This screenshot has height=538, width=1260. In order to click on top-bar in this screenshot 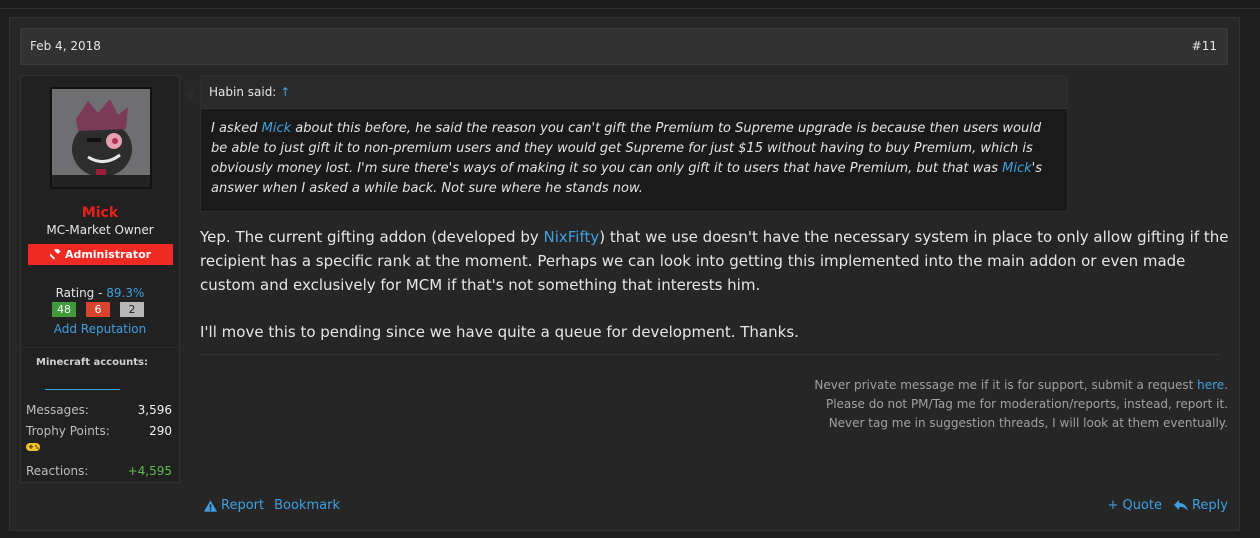, I will do `click(630, 4)`.